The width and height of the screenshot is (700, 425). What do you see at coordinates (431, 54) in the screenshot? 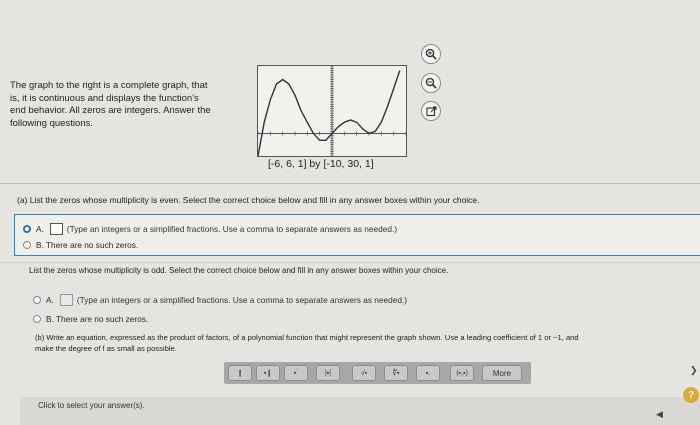
I see `zoom-in-icon` at bounding box center [431, 54].